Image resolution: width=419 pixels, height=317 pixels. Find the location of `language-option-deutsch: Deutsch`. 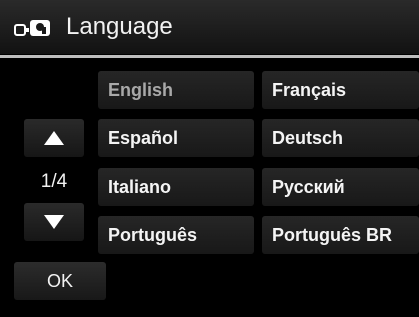

language-option-deutsch: Deutsch is located at coordinates (340, 138).